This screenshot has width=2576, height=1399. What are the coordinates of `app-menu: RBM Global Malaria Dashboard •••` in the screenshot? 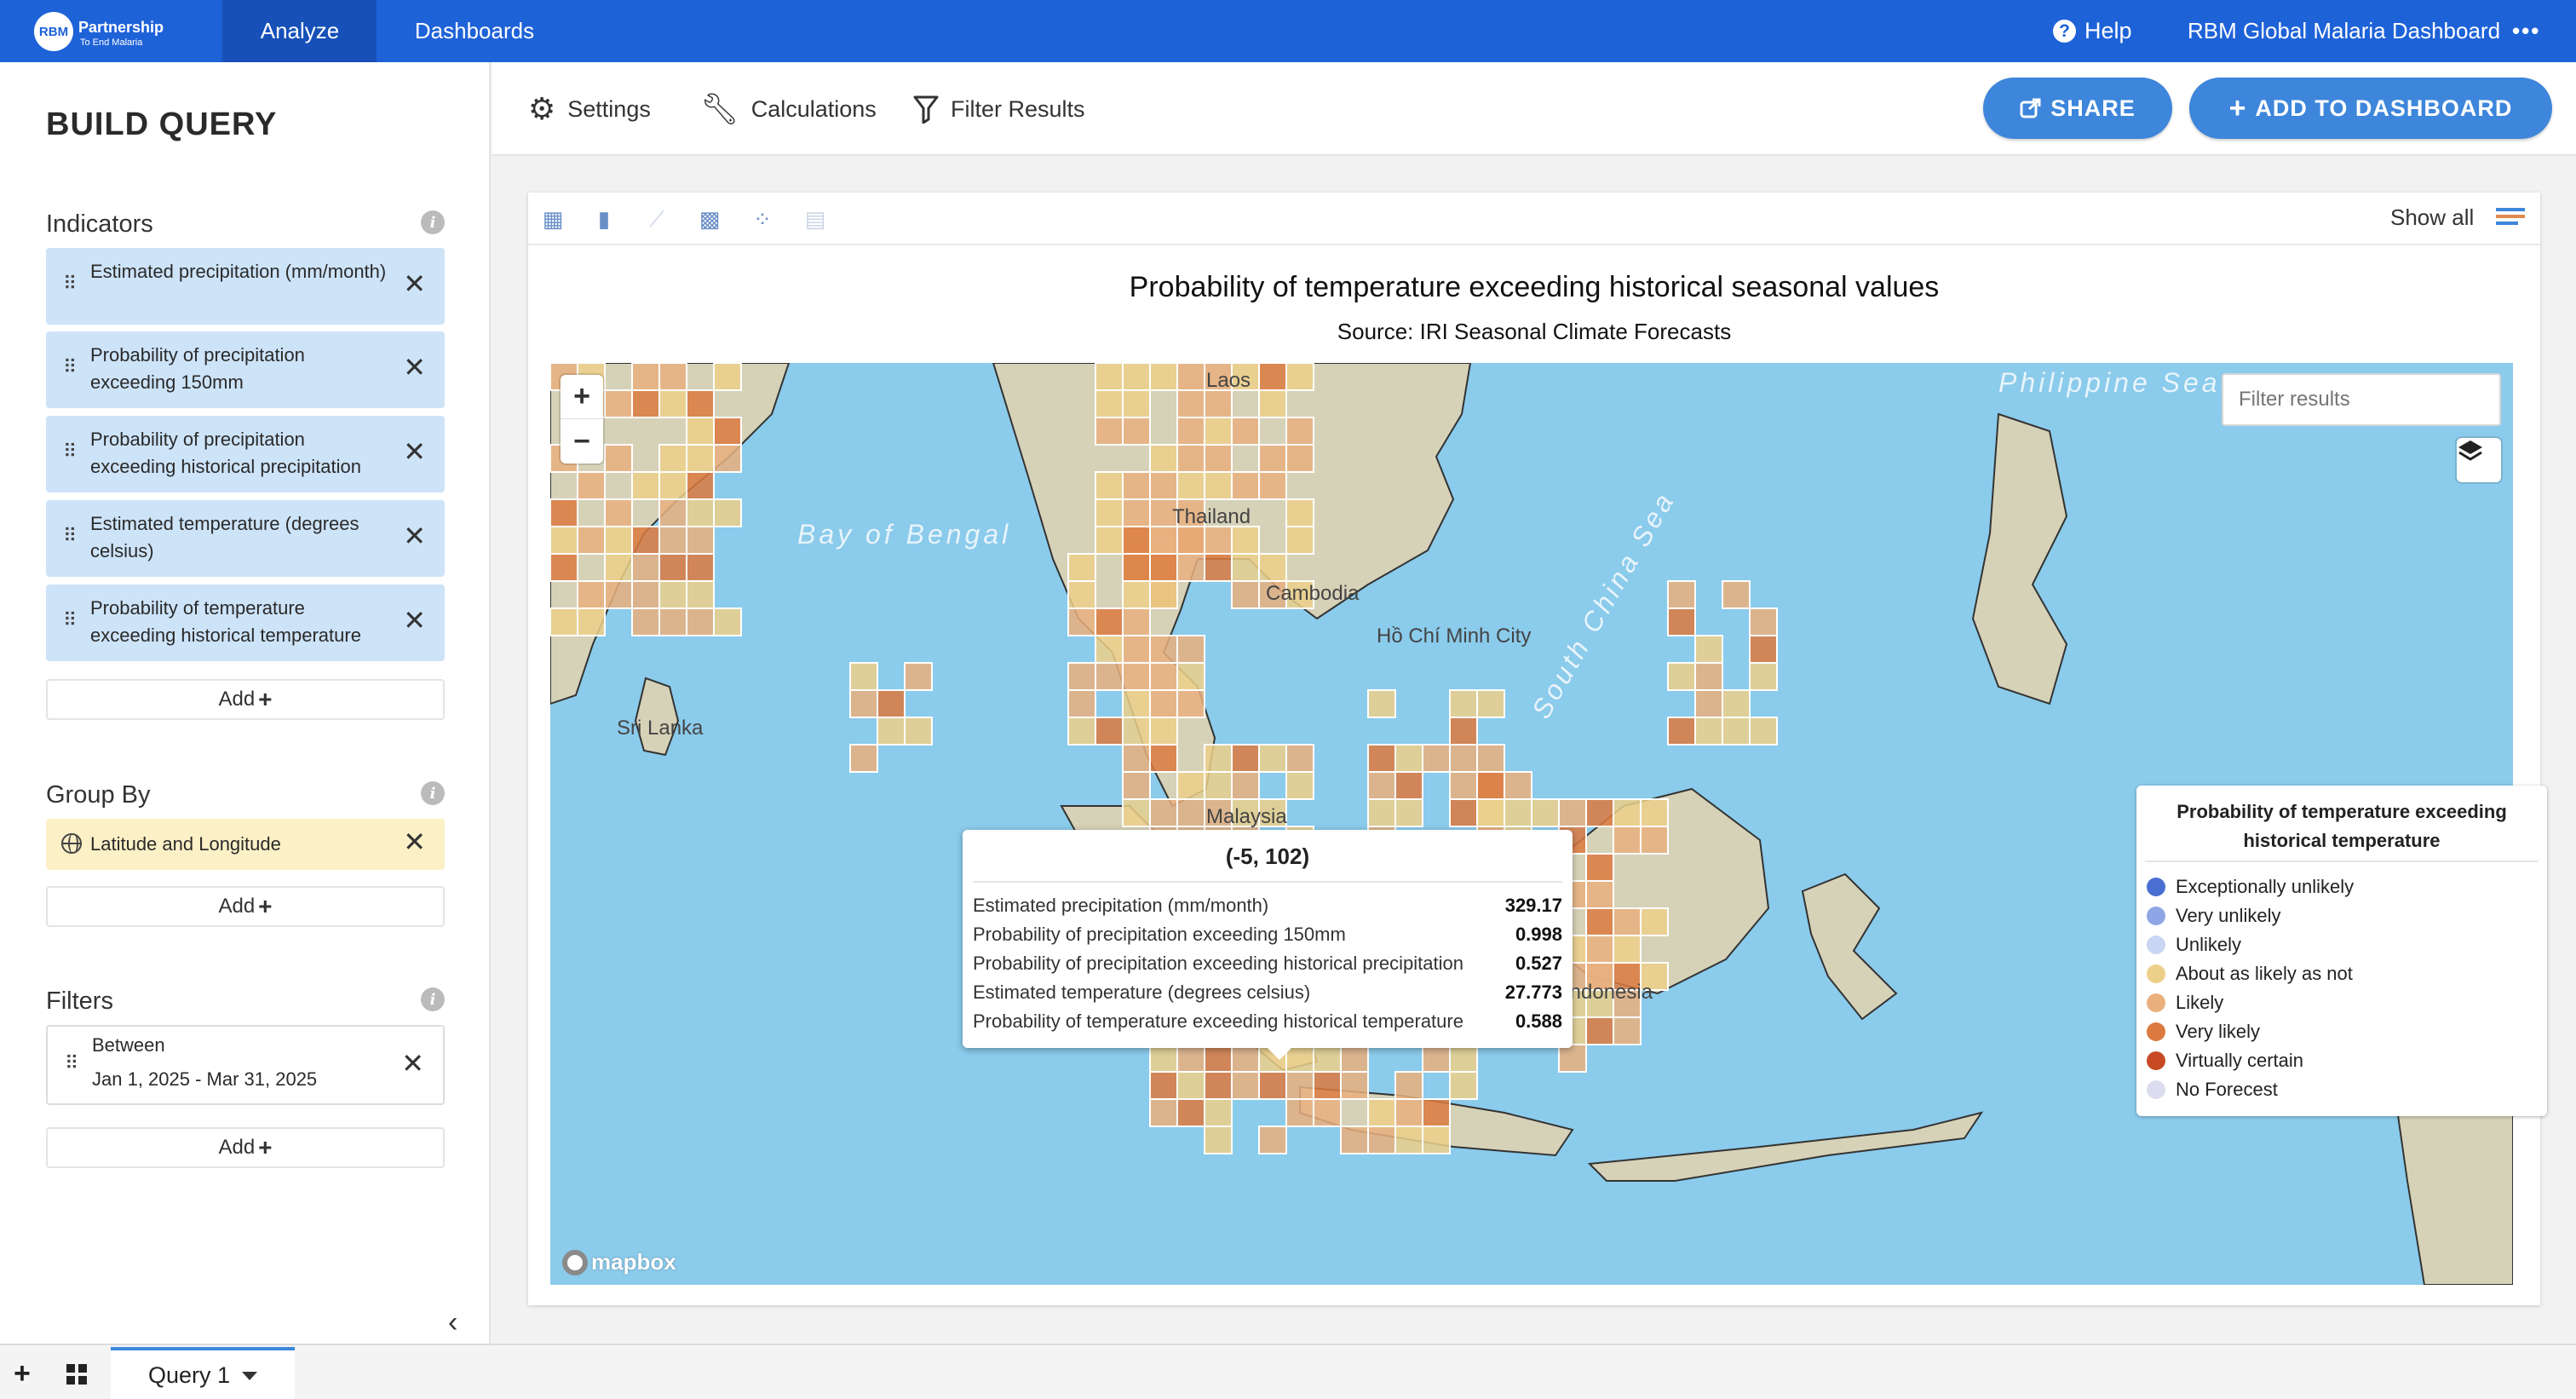 It's located at (2364, 31).